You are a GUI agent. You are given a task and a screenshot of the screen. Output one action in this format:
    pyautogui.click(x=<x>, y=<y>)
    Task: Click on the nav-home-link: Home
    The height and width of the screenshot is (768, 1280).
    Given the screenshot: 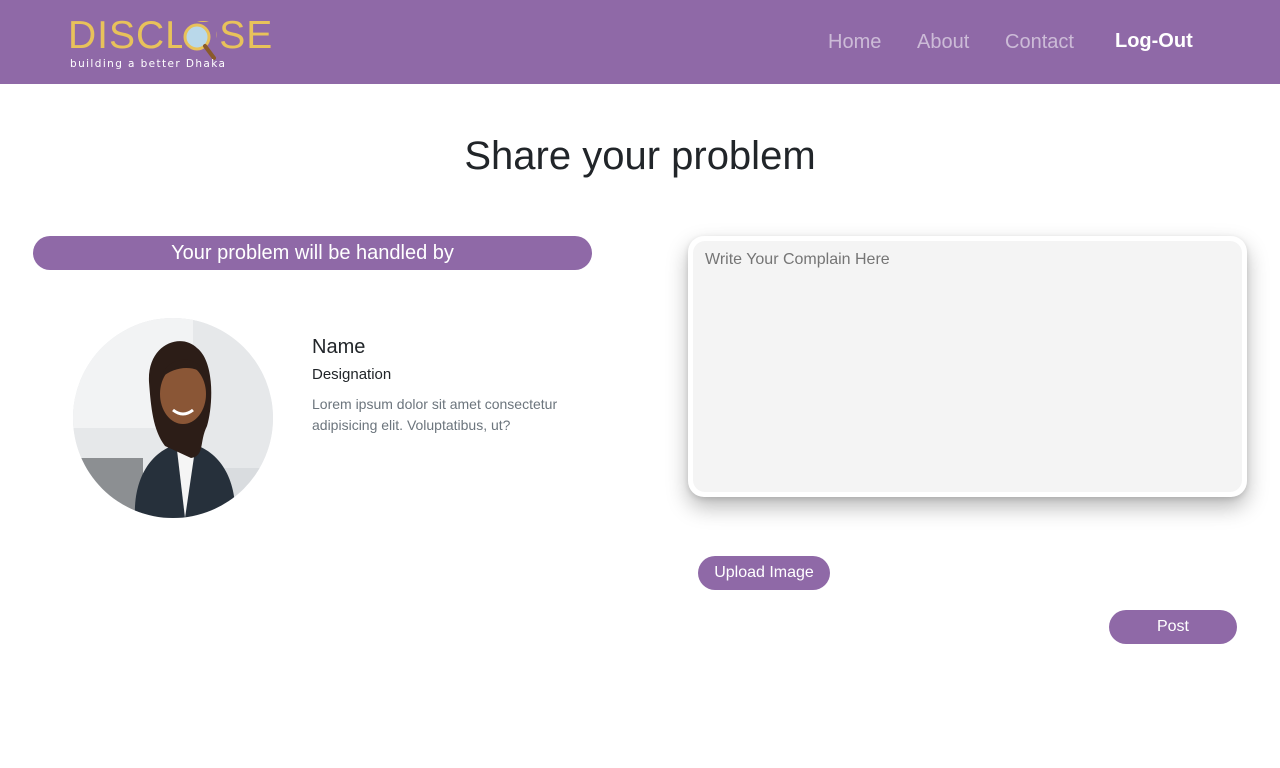 What is the action you would take?
    pyautogui.click(x=854, y=42)
    